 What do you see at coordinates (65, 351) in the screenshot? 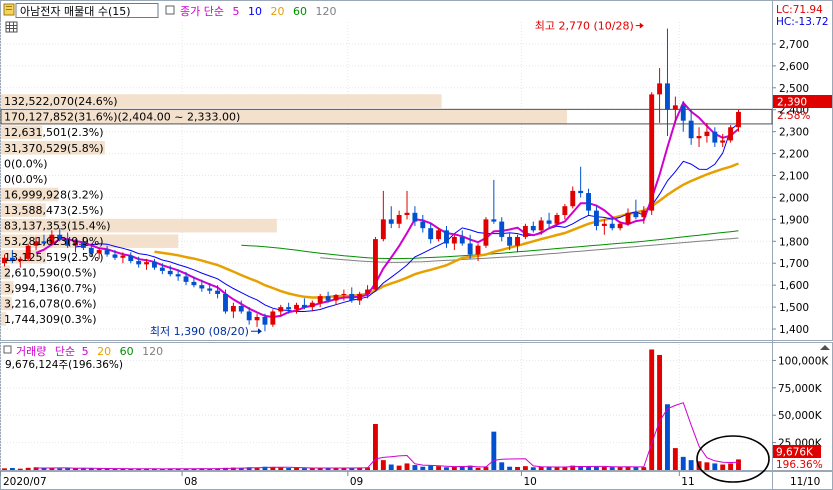
I see `volume-ma-prefix: 단순` at bounding box center [65, 351].